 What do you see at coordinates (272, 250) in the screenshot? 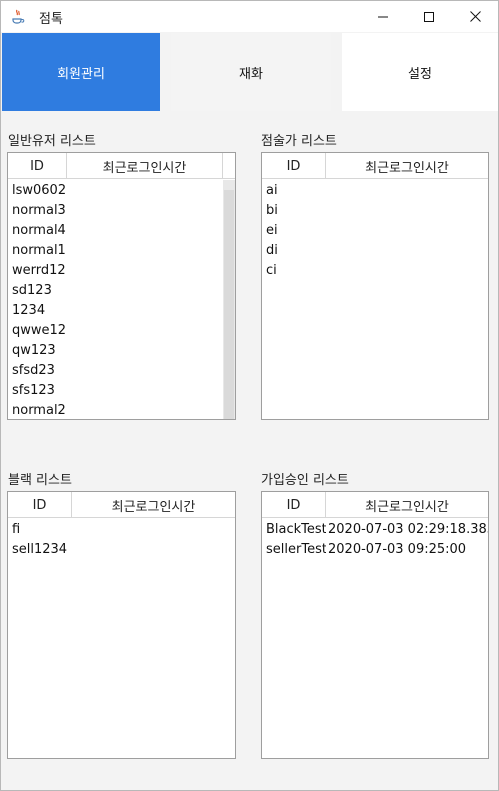
I see `cell-id: di` at bounding box center [272, 250].